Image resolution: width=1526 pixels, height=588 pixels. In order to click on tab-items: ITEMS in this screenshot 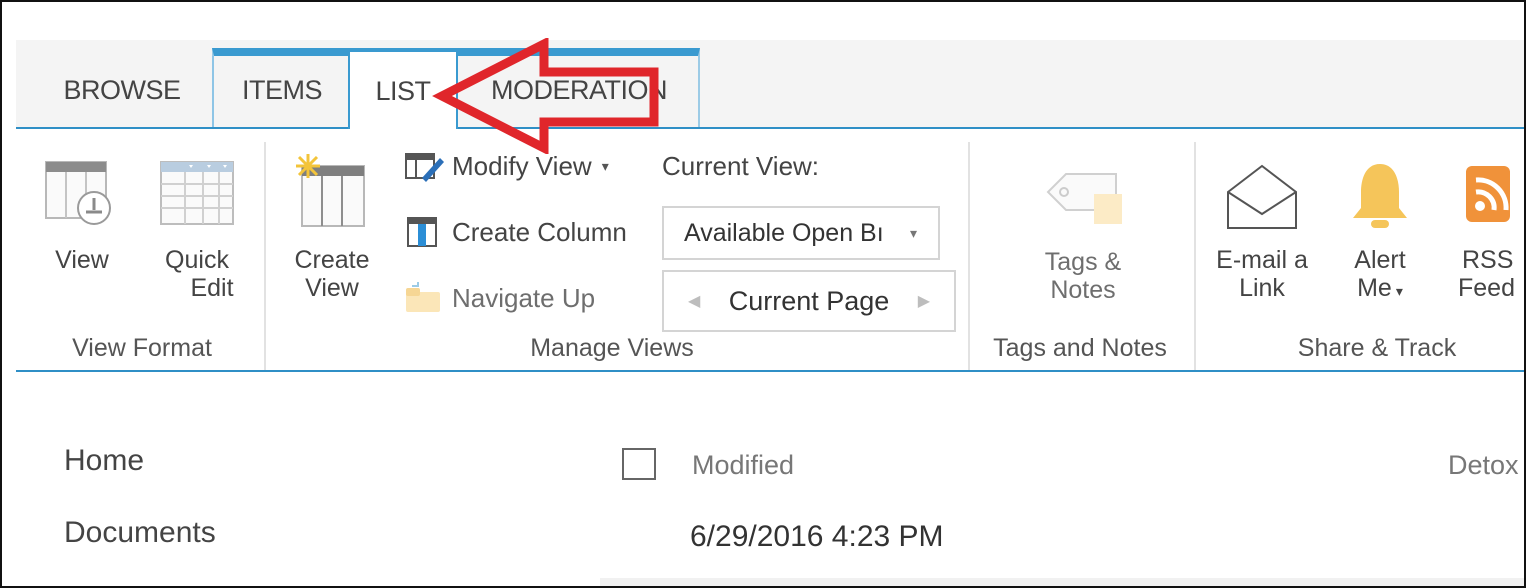, I will do `click(282, 90)`.